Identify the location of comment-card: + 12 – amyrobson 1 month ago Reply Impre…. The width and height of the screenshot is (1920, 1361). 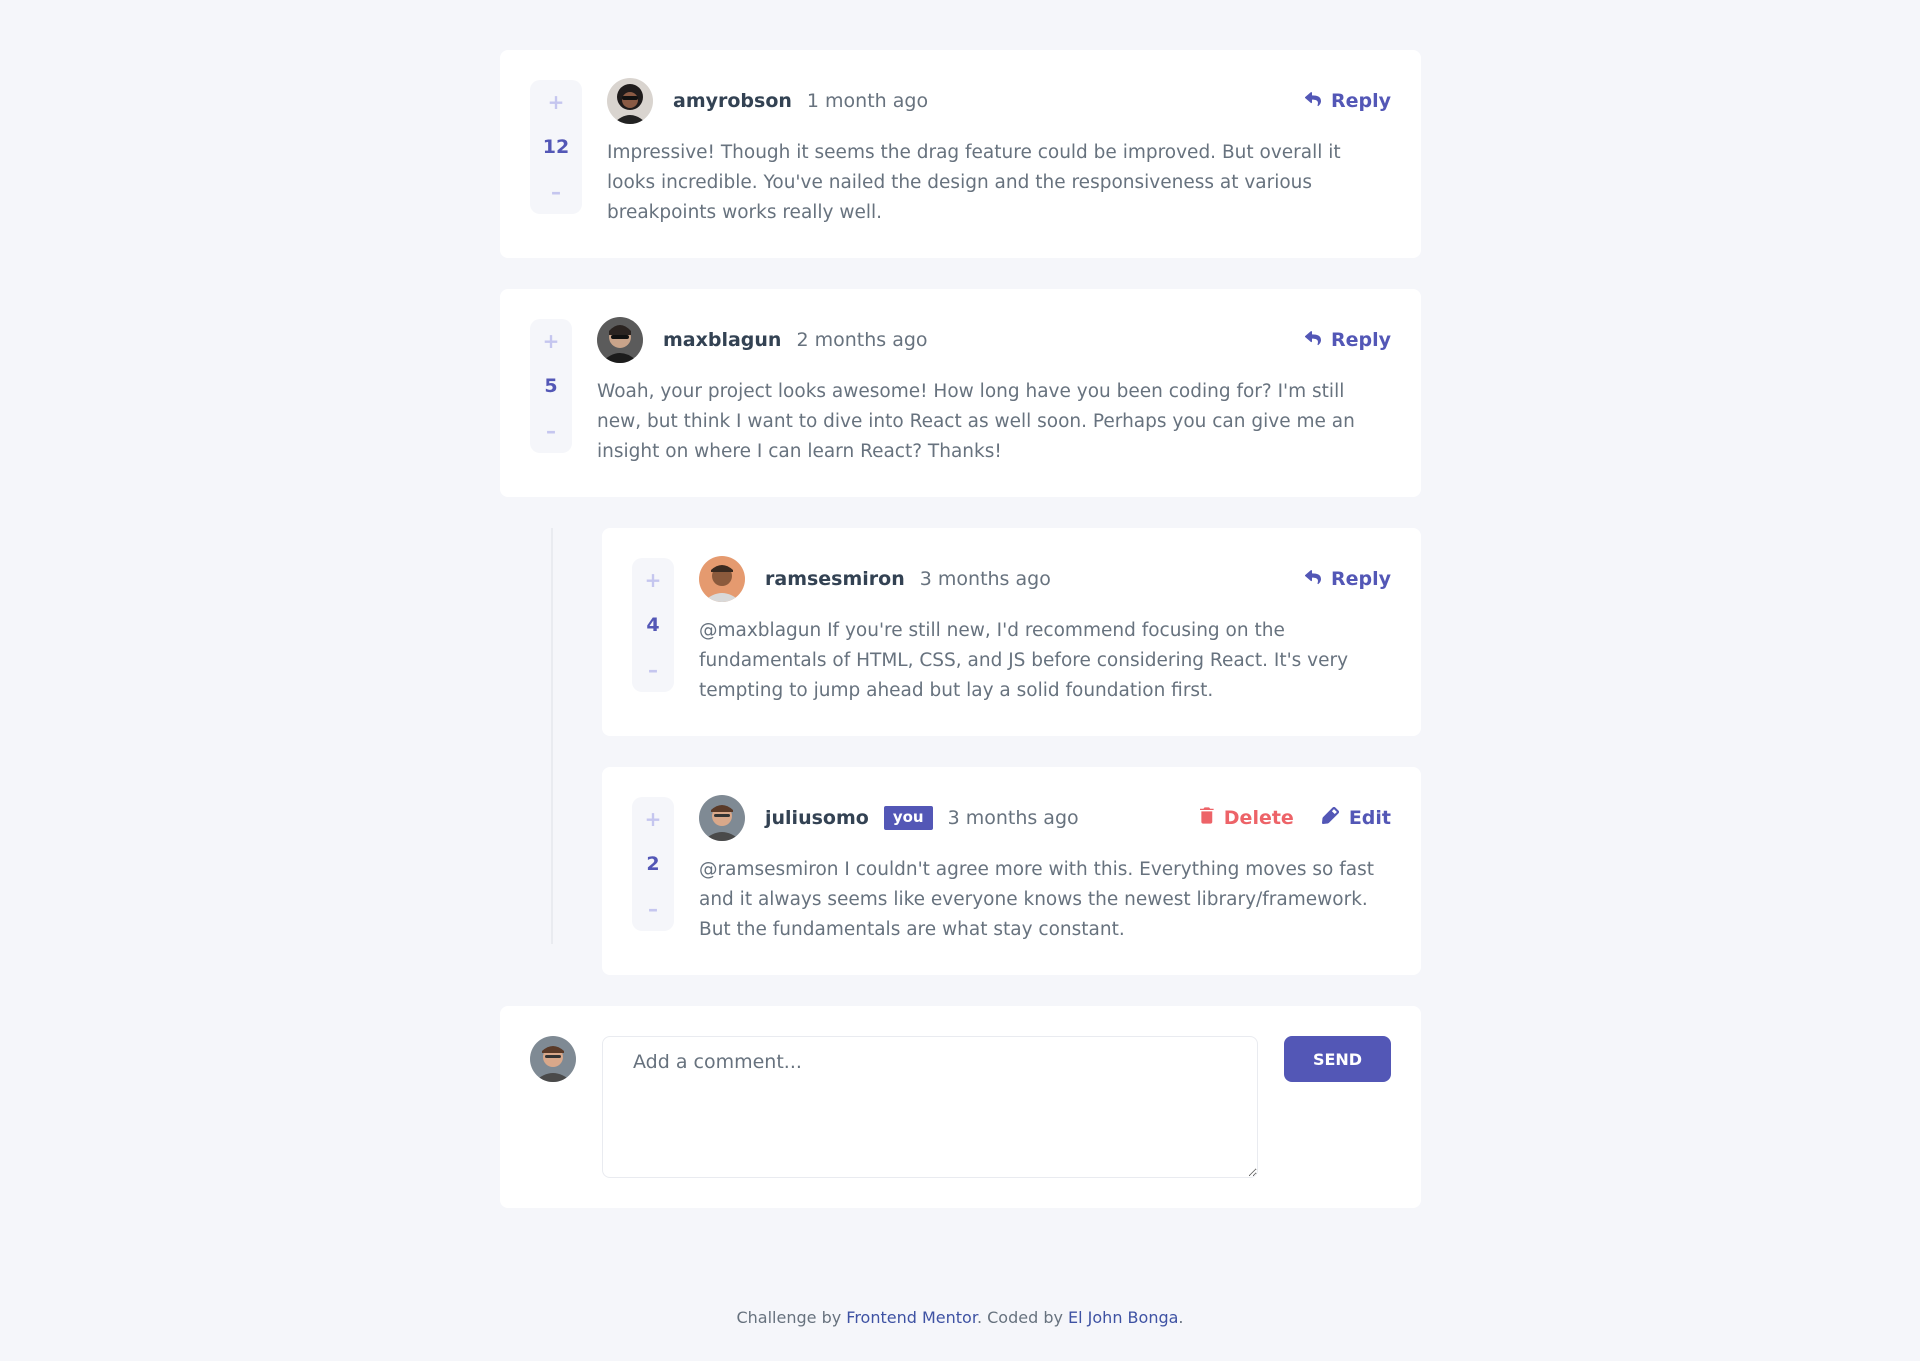
(960, 154).